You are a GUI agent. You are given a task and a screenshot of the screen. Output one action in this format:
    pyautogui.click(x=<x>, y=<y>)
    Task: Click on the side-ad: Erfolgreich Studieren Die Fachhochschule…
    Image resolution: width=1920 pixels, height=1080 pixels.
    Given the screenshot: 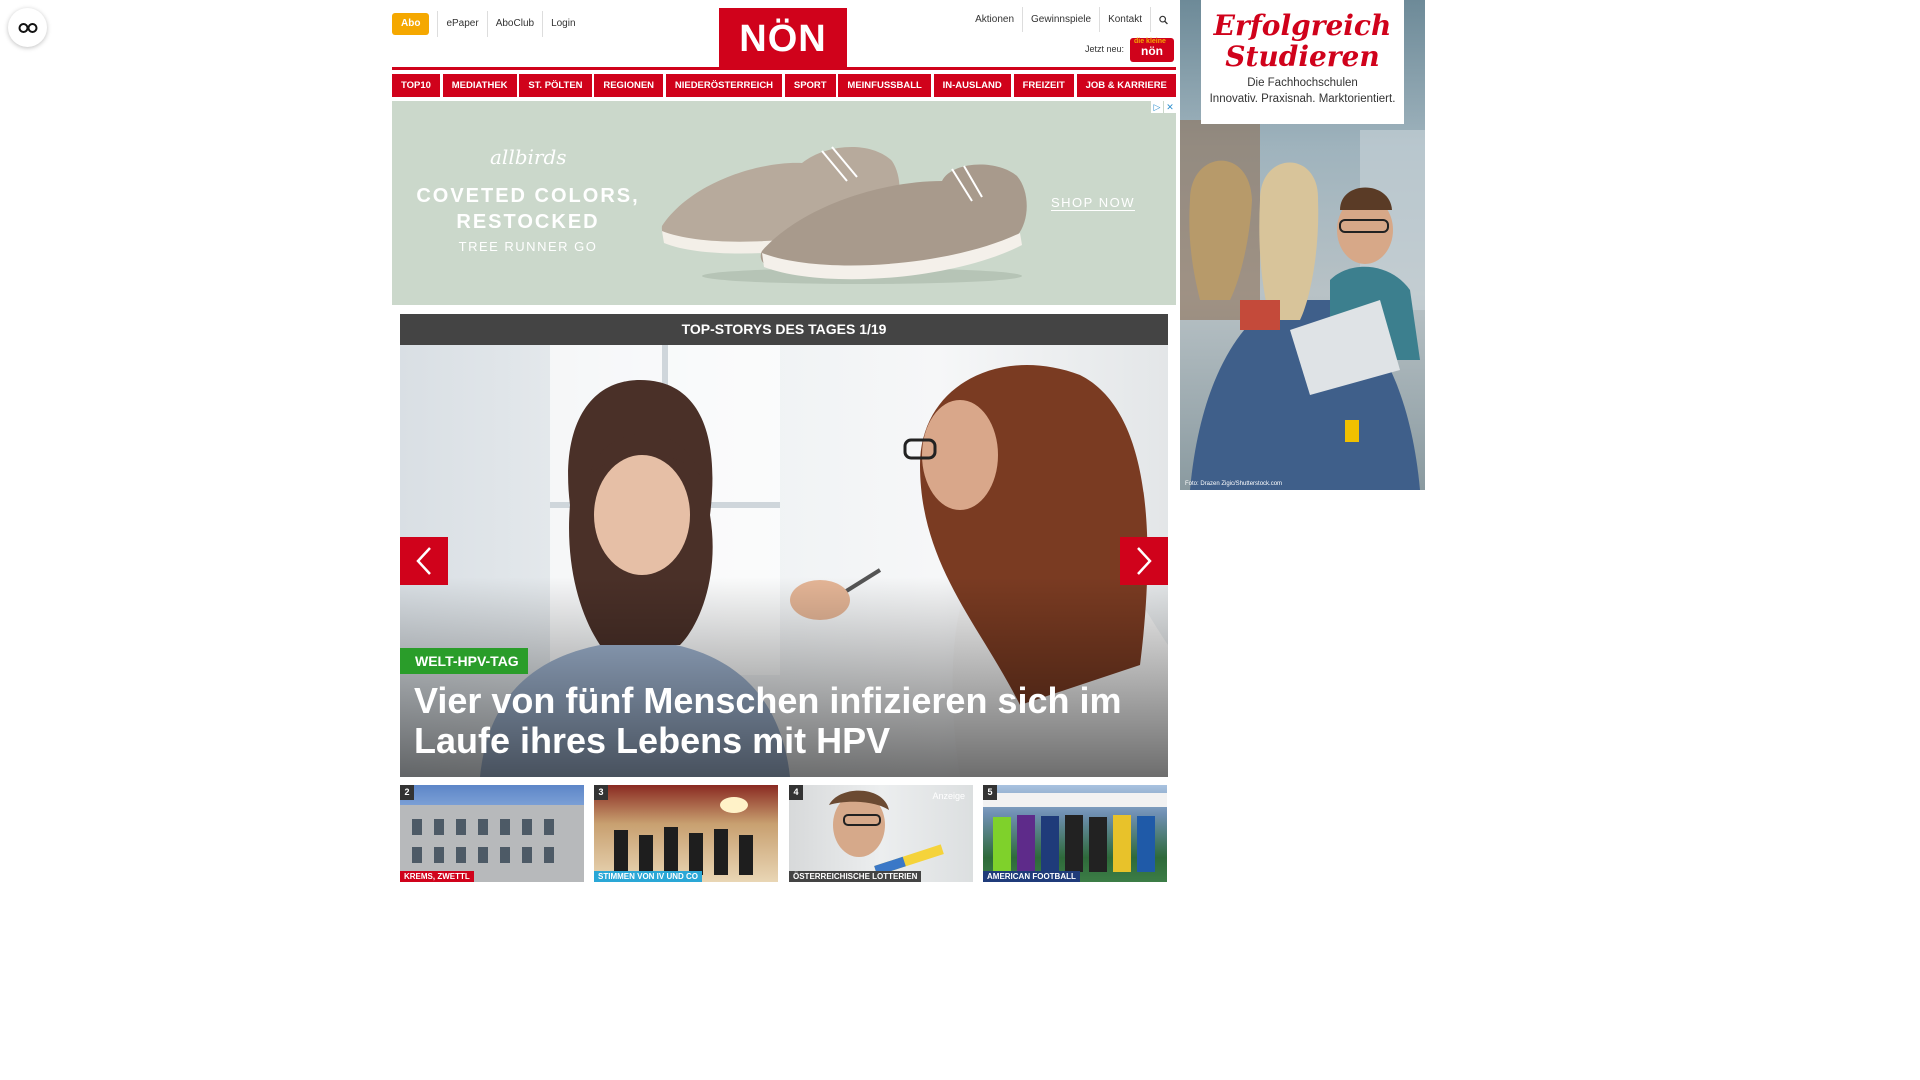 What is the action you would take?
    pyautogui.click(x=1302, y=245)
    